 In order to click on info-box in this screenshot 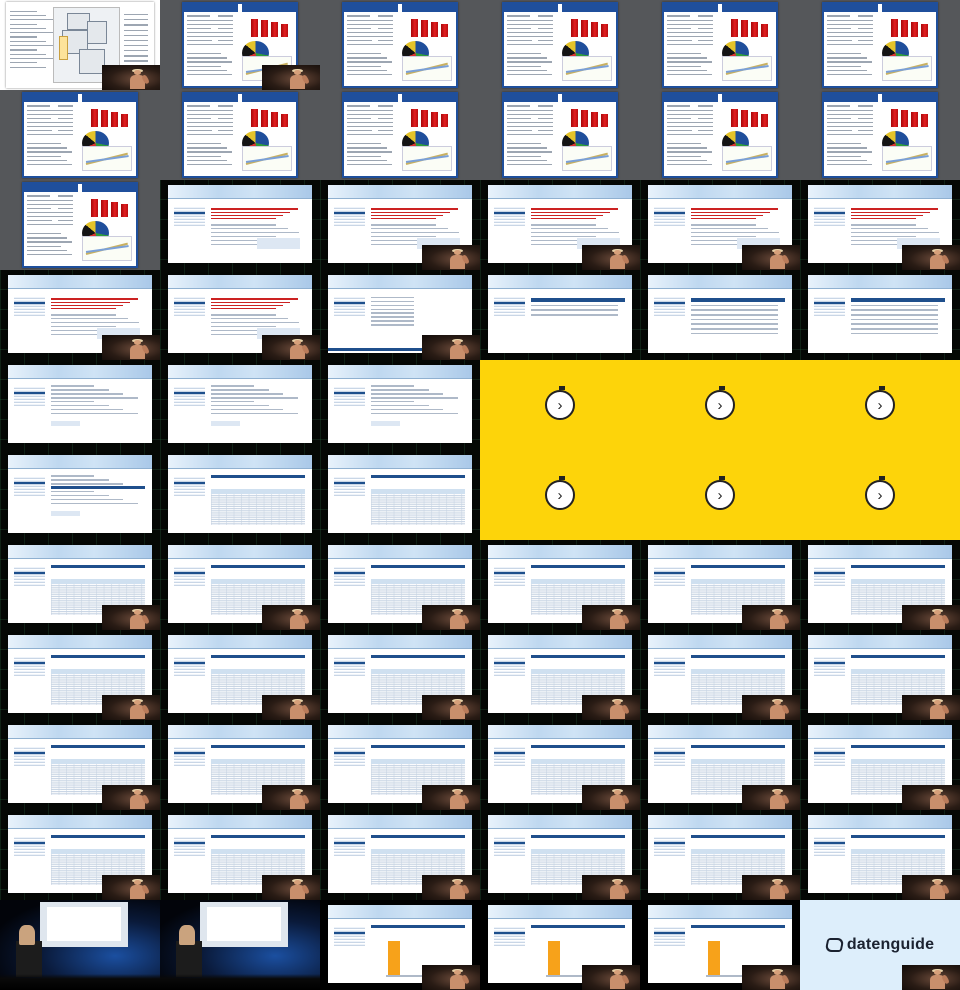, I will do `click(279, 243)`.